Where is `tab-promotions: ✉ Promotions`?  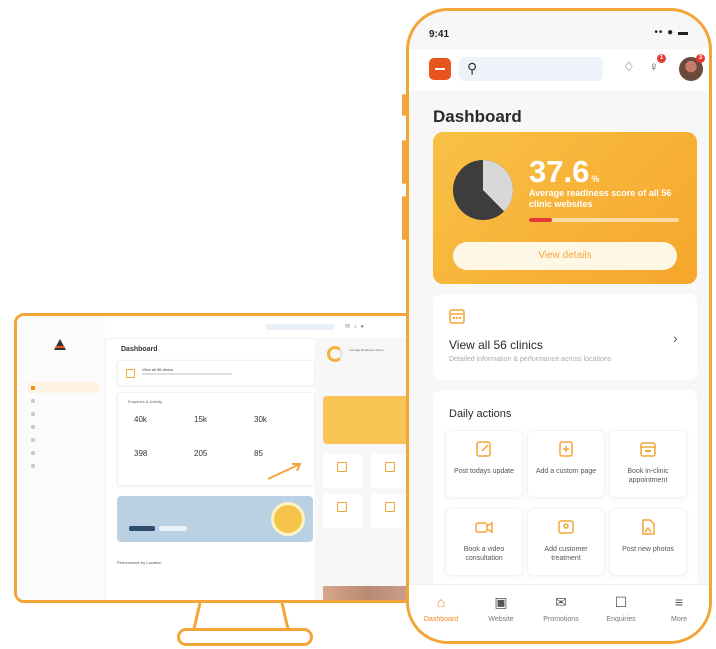
tab-promotions: ✉ Promotions is located at coordinates (561, 608).